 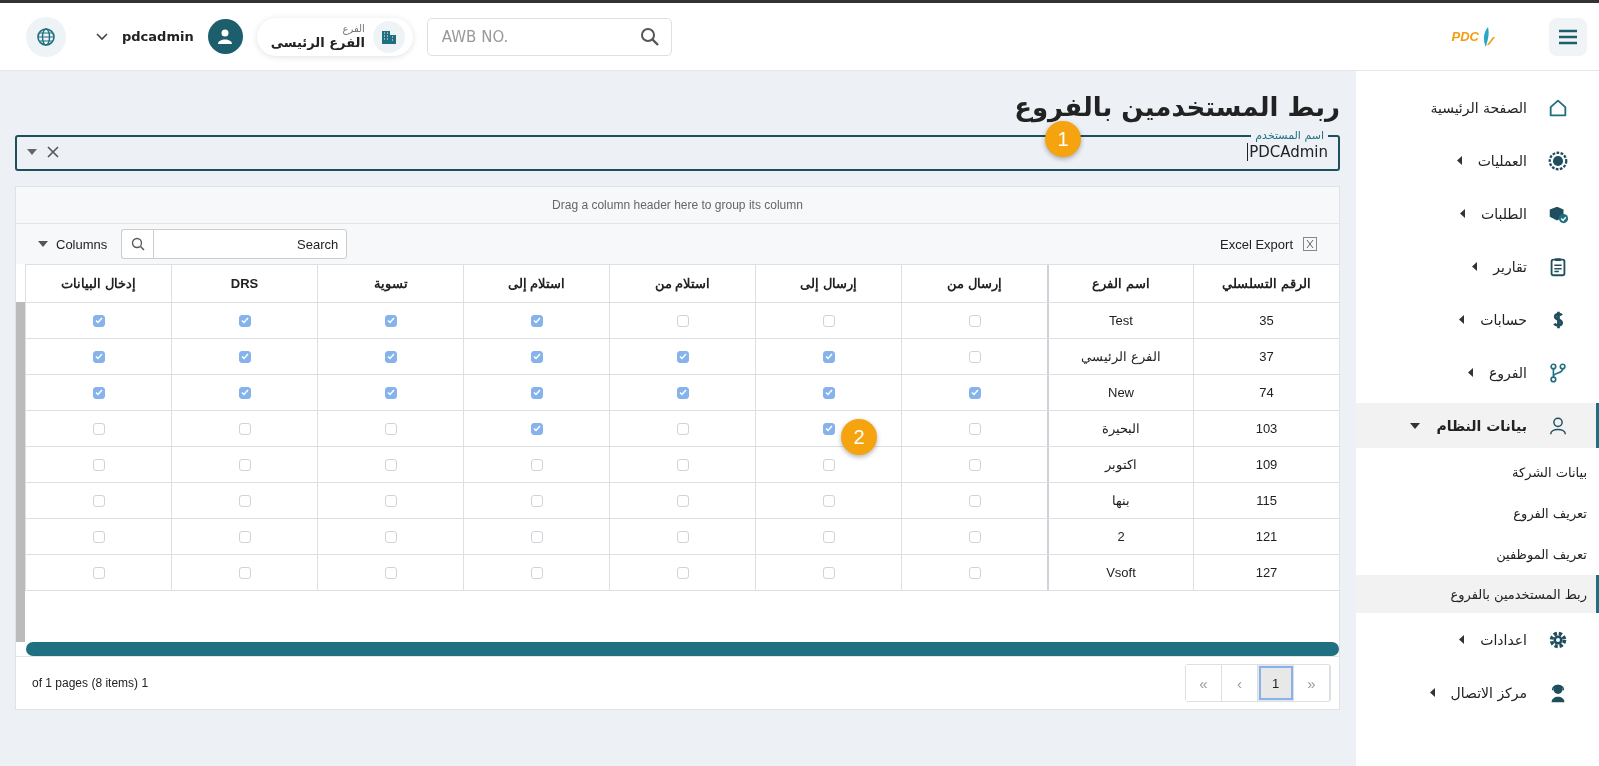 What do you see at coordinates (353, 28) in the screenshot?
I see `branch-label: الفرع` at bounding box center [353, 28].